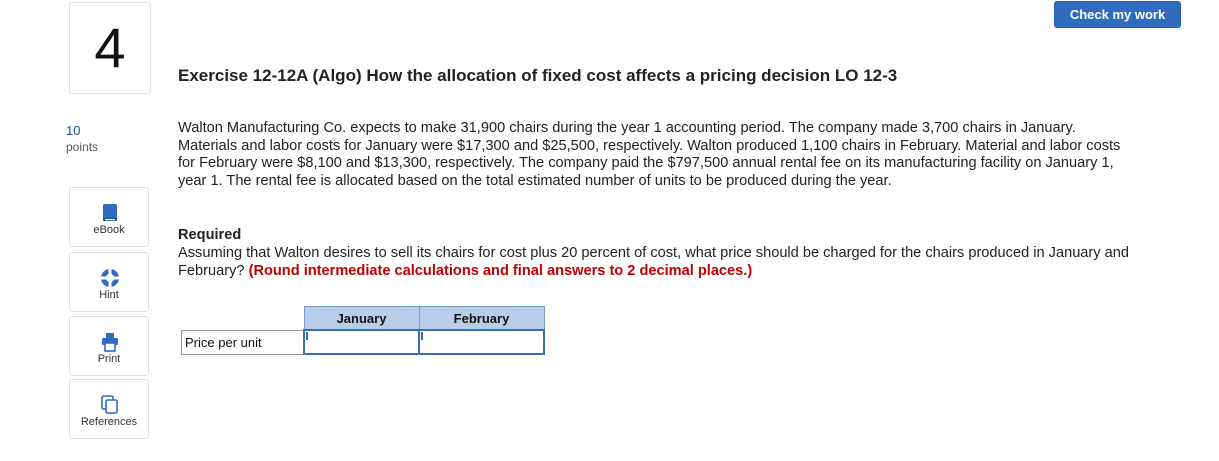 The image size is (1219, 461). Describe the element at coordinates (481, 318) in the screenshot. I see `column-february: February` at that location.